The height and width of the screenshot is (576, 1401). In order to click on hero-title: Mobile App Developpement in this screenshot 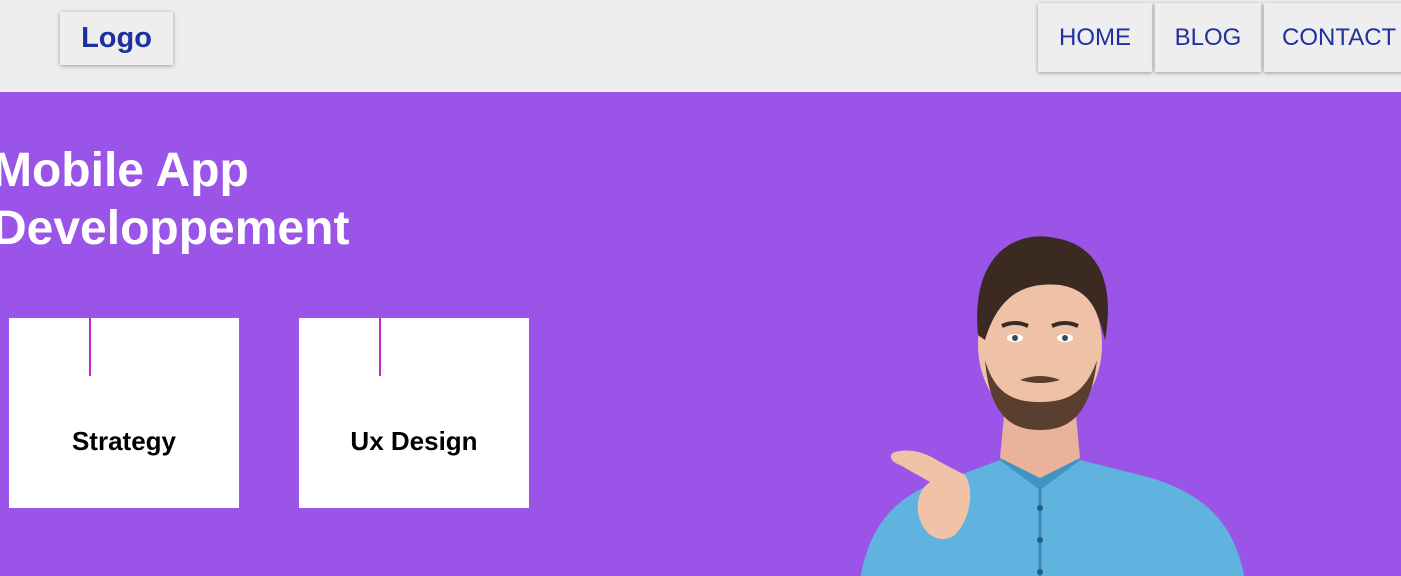, I will do `click(174, 200)`.